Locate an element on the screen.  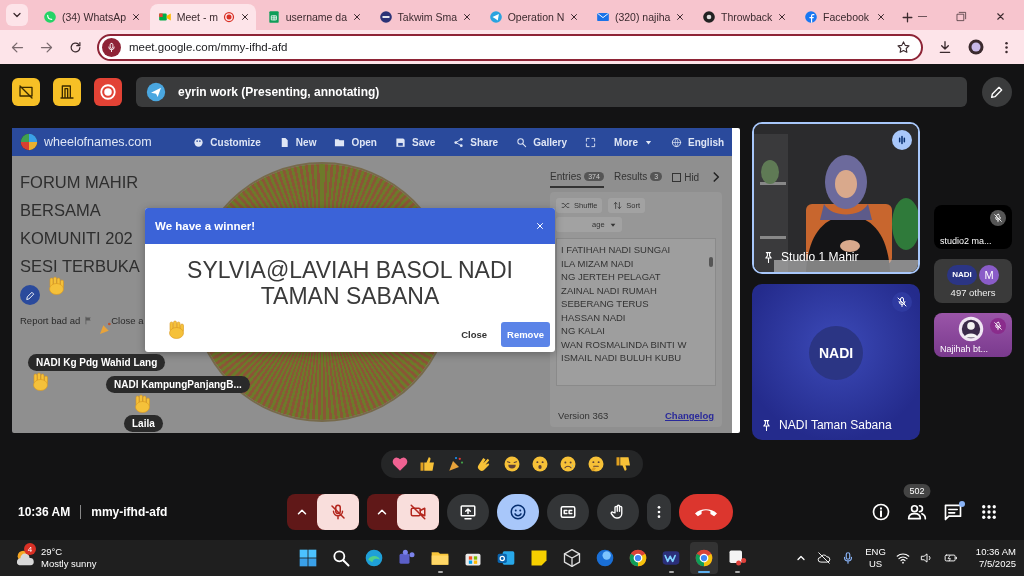
browser-tab: Throwback is located at coordinates (743, 17).